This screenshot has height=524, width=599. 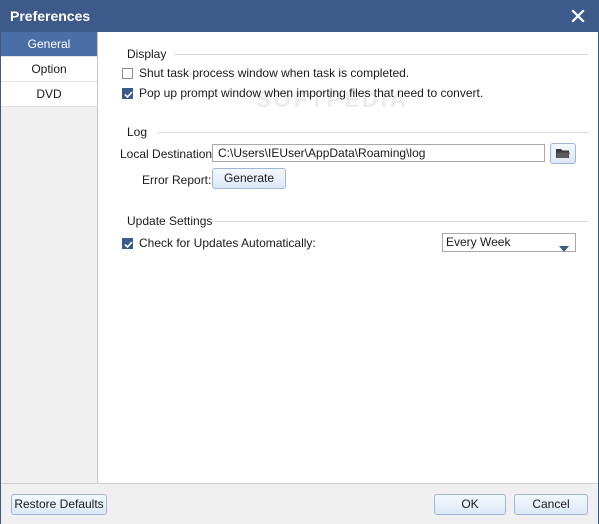 What do you see at coordinates (147, 54) in the screenshot?
I see `display-section-title: Display` at bounding box center [147, 54].